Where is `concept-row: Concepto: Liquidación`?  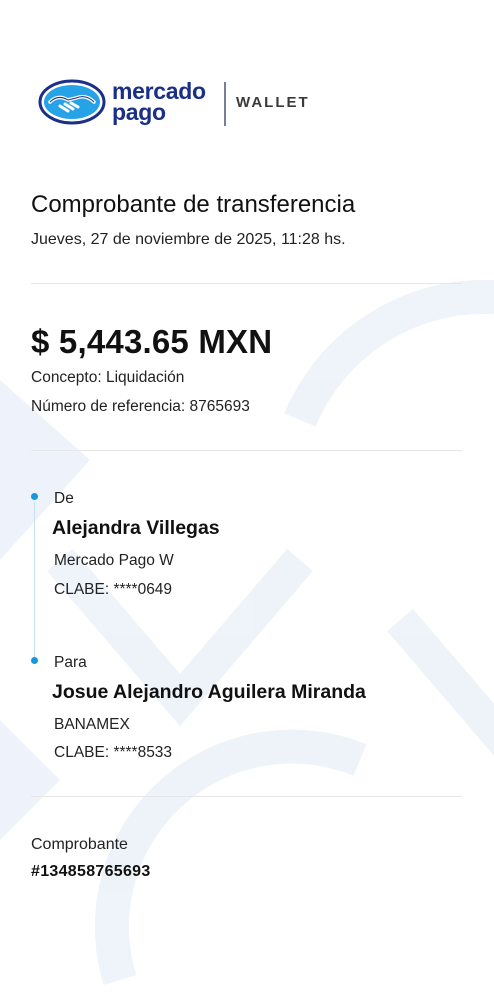 concept-row: Concepto: Liquidación is located at coordinates (107, 378).